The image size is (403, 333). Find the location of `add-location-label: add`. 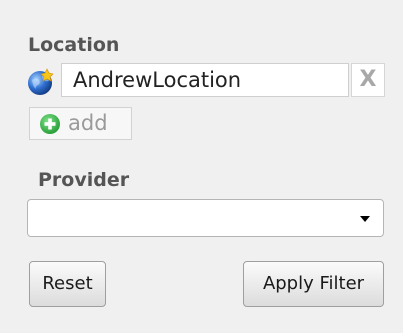

add-location-label: add is located at coordinates (88, 123).